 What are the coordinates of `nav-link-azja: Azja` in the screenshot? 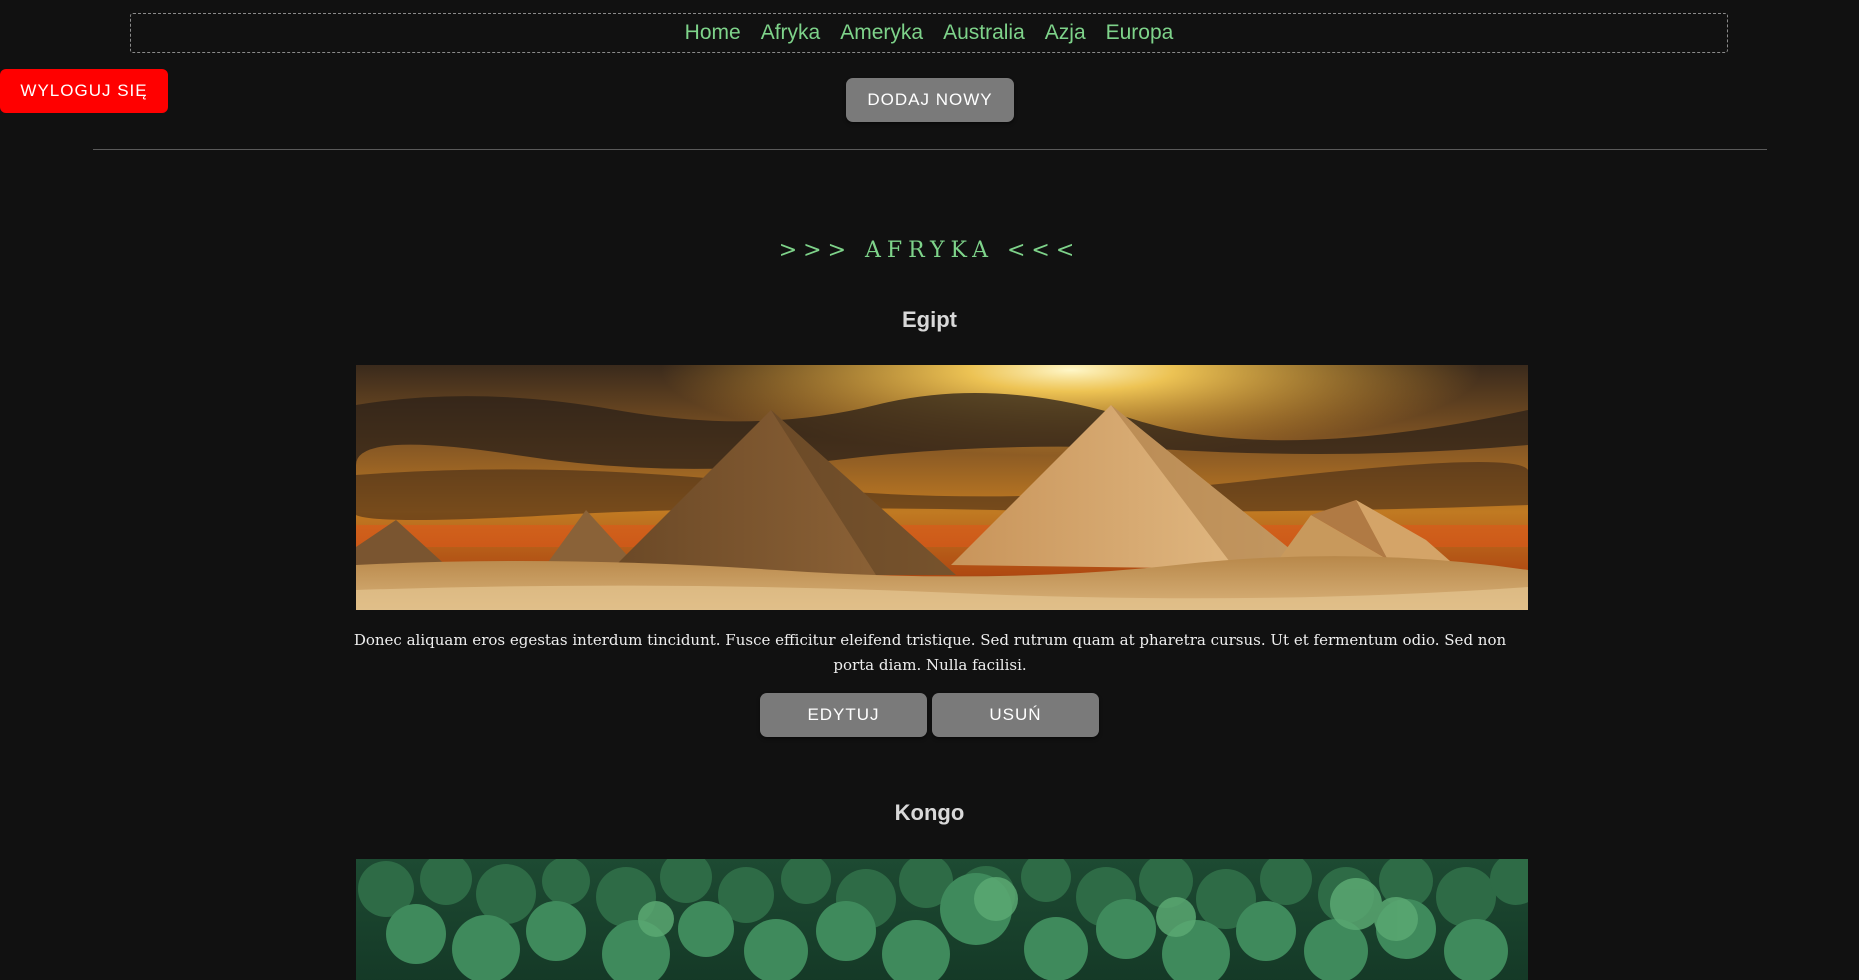 It's located at (1065, 33).